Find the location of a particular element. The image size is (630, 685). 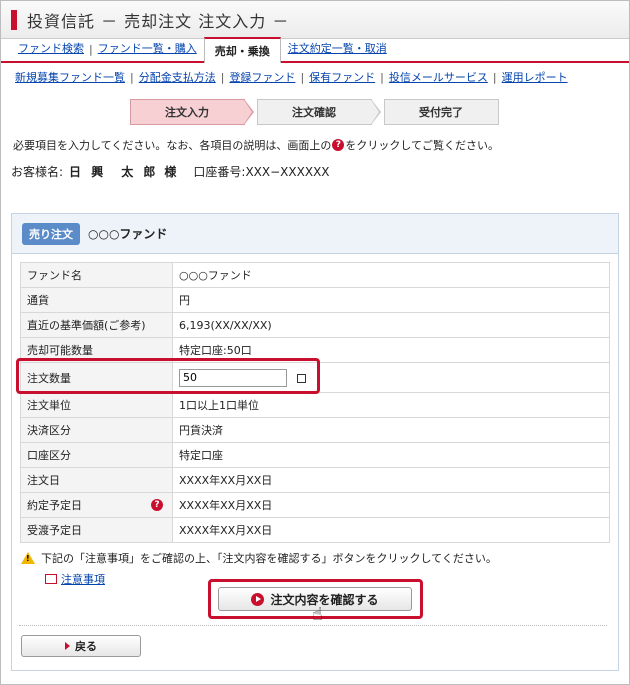

table-row: 決済区分 円貨決済 is located at coordinates (315, 430).